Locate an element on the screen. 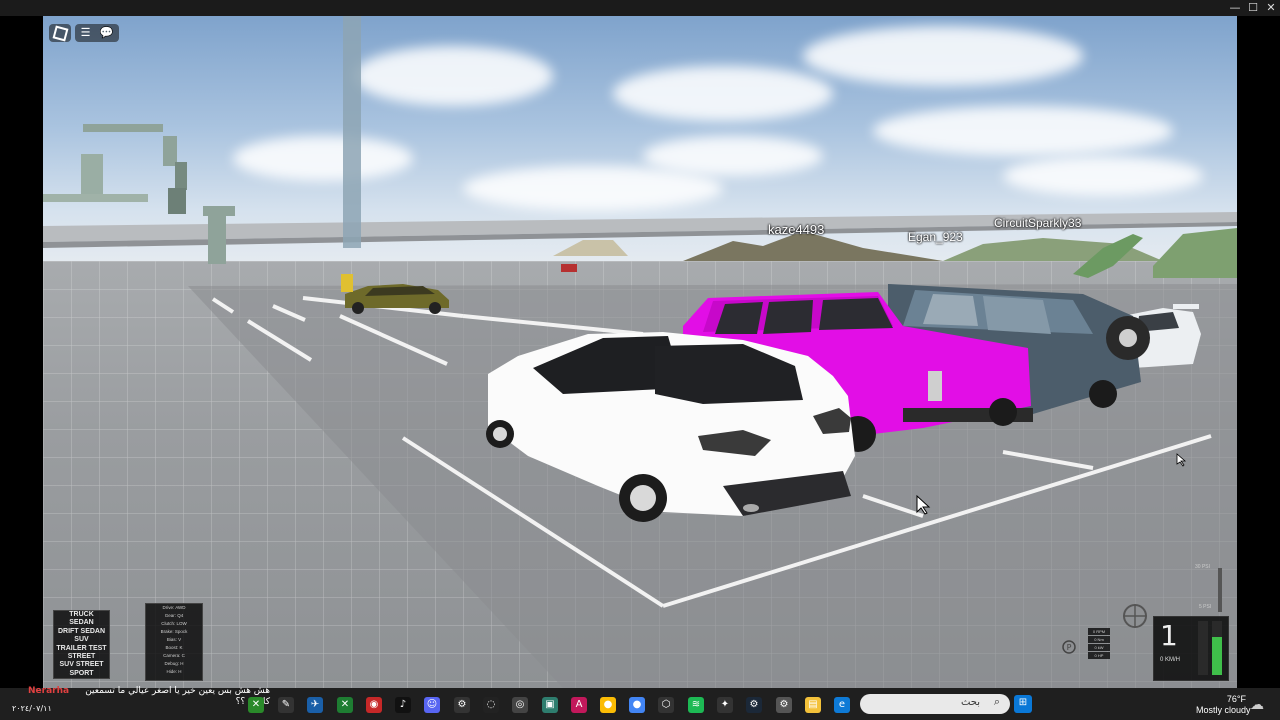  stat-line: Gear: Q4 is located at coordinates (174, 615).